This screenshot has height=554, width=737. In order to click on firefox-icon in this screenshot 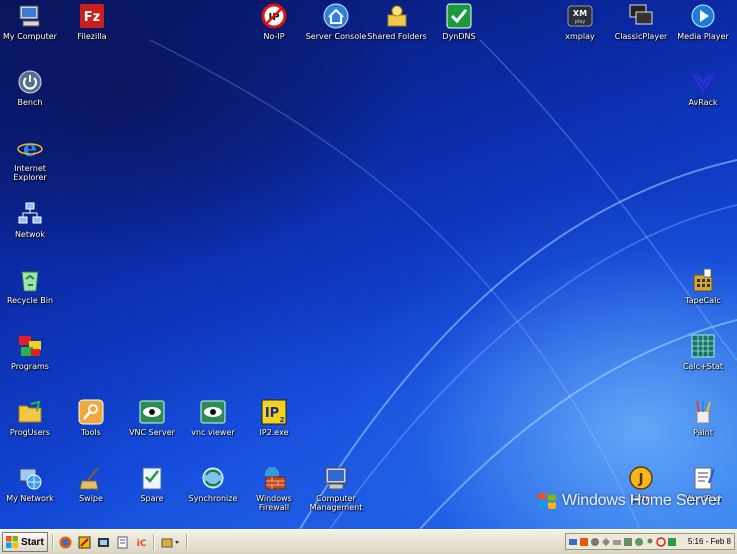, I will do `click(65, 542)`.